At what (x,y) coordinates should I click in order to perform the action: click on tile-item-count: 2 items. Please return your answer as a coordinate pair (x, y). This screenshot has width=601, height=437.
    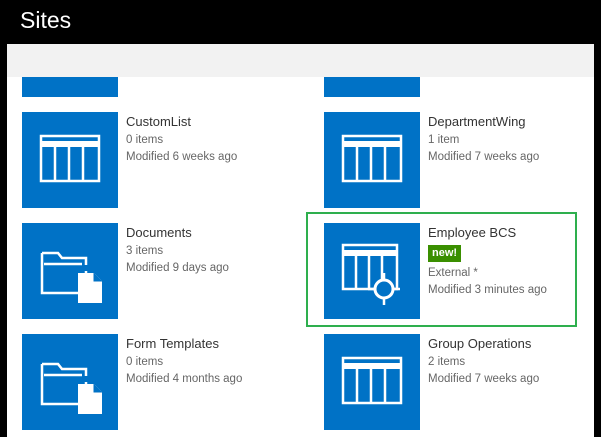
    Looking at the image, I should click on (447, 362).